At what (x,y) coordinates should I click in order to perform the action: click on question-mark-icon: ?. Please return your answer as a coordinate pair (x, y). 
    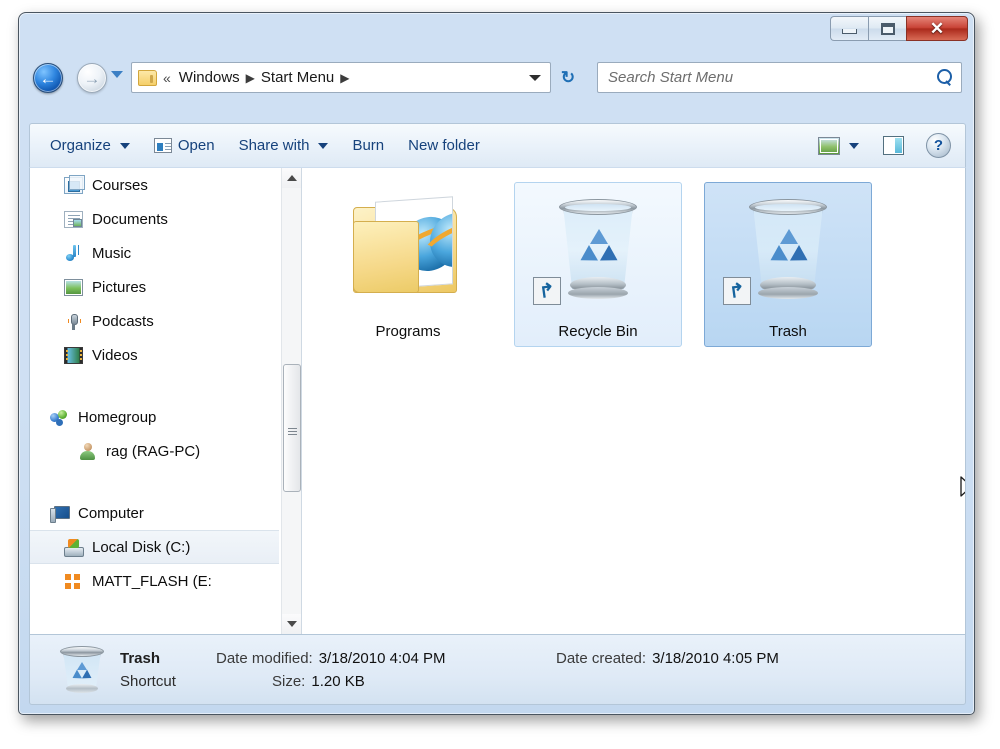
    Looking at the image, I should click on (938, 145).